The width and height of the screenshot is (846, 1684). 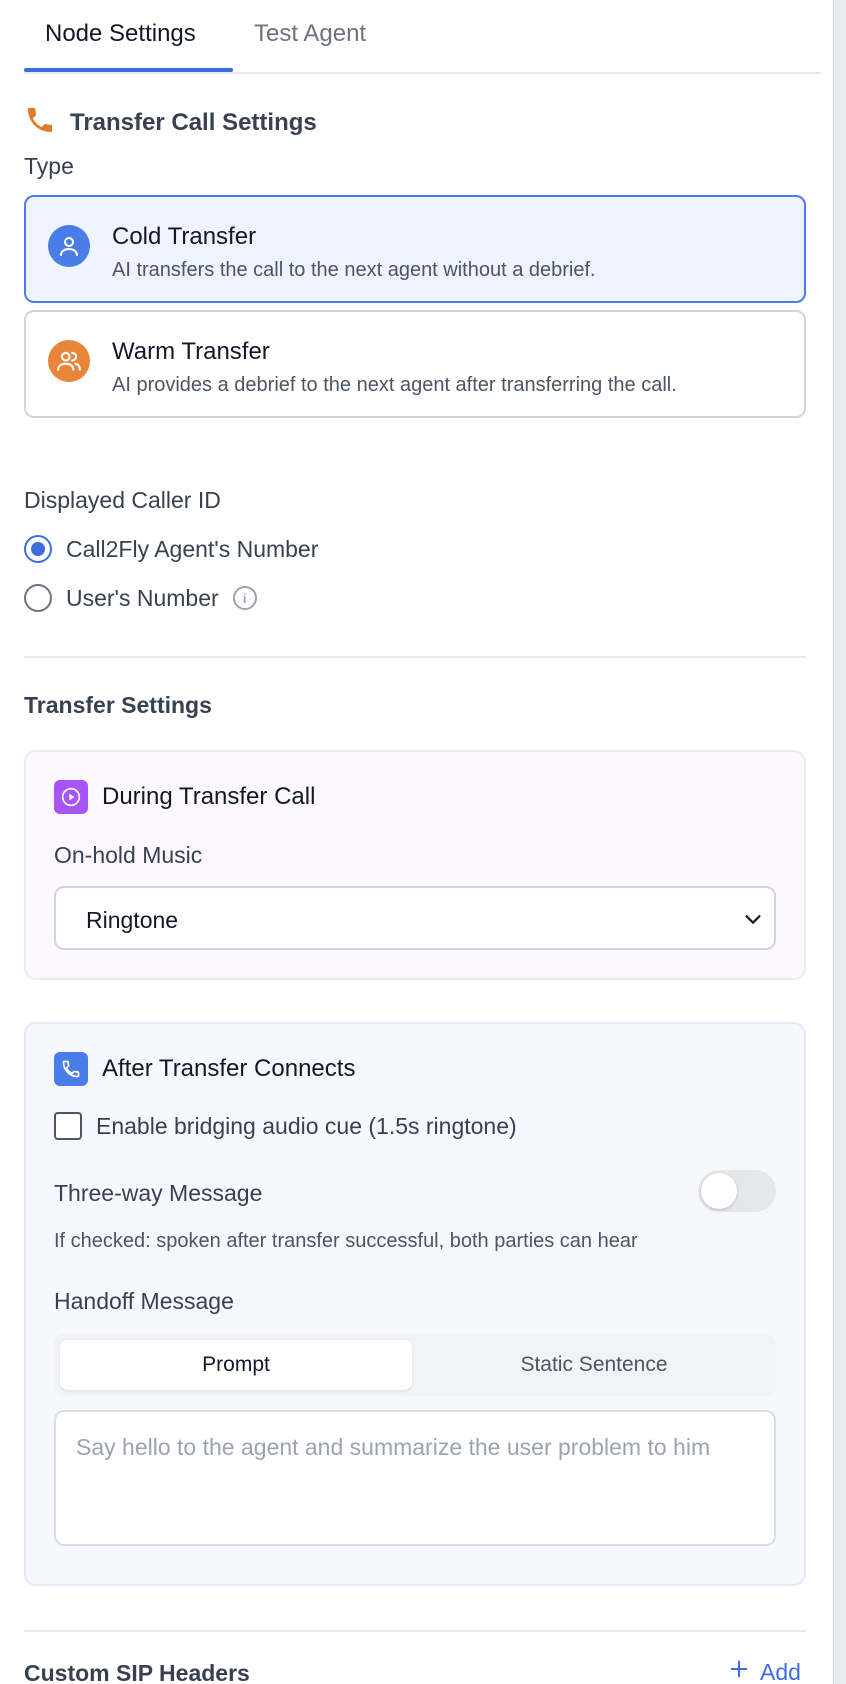 I want to click on active-tab-indicator, so click(x=128, y=70).